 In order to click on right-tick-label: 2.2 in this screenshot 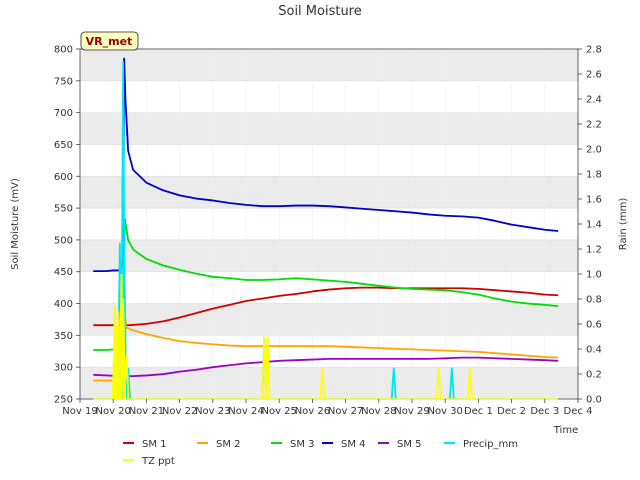, I will do `click(594, 125)`.